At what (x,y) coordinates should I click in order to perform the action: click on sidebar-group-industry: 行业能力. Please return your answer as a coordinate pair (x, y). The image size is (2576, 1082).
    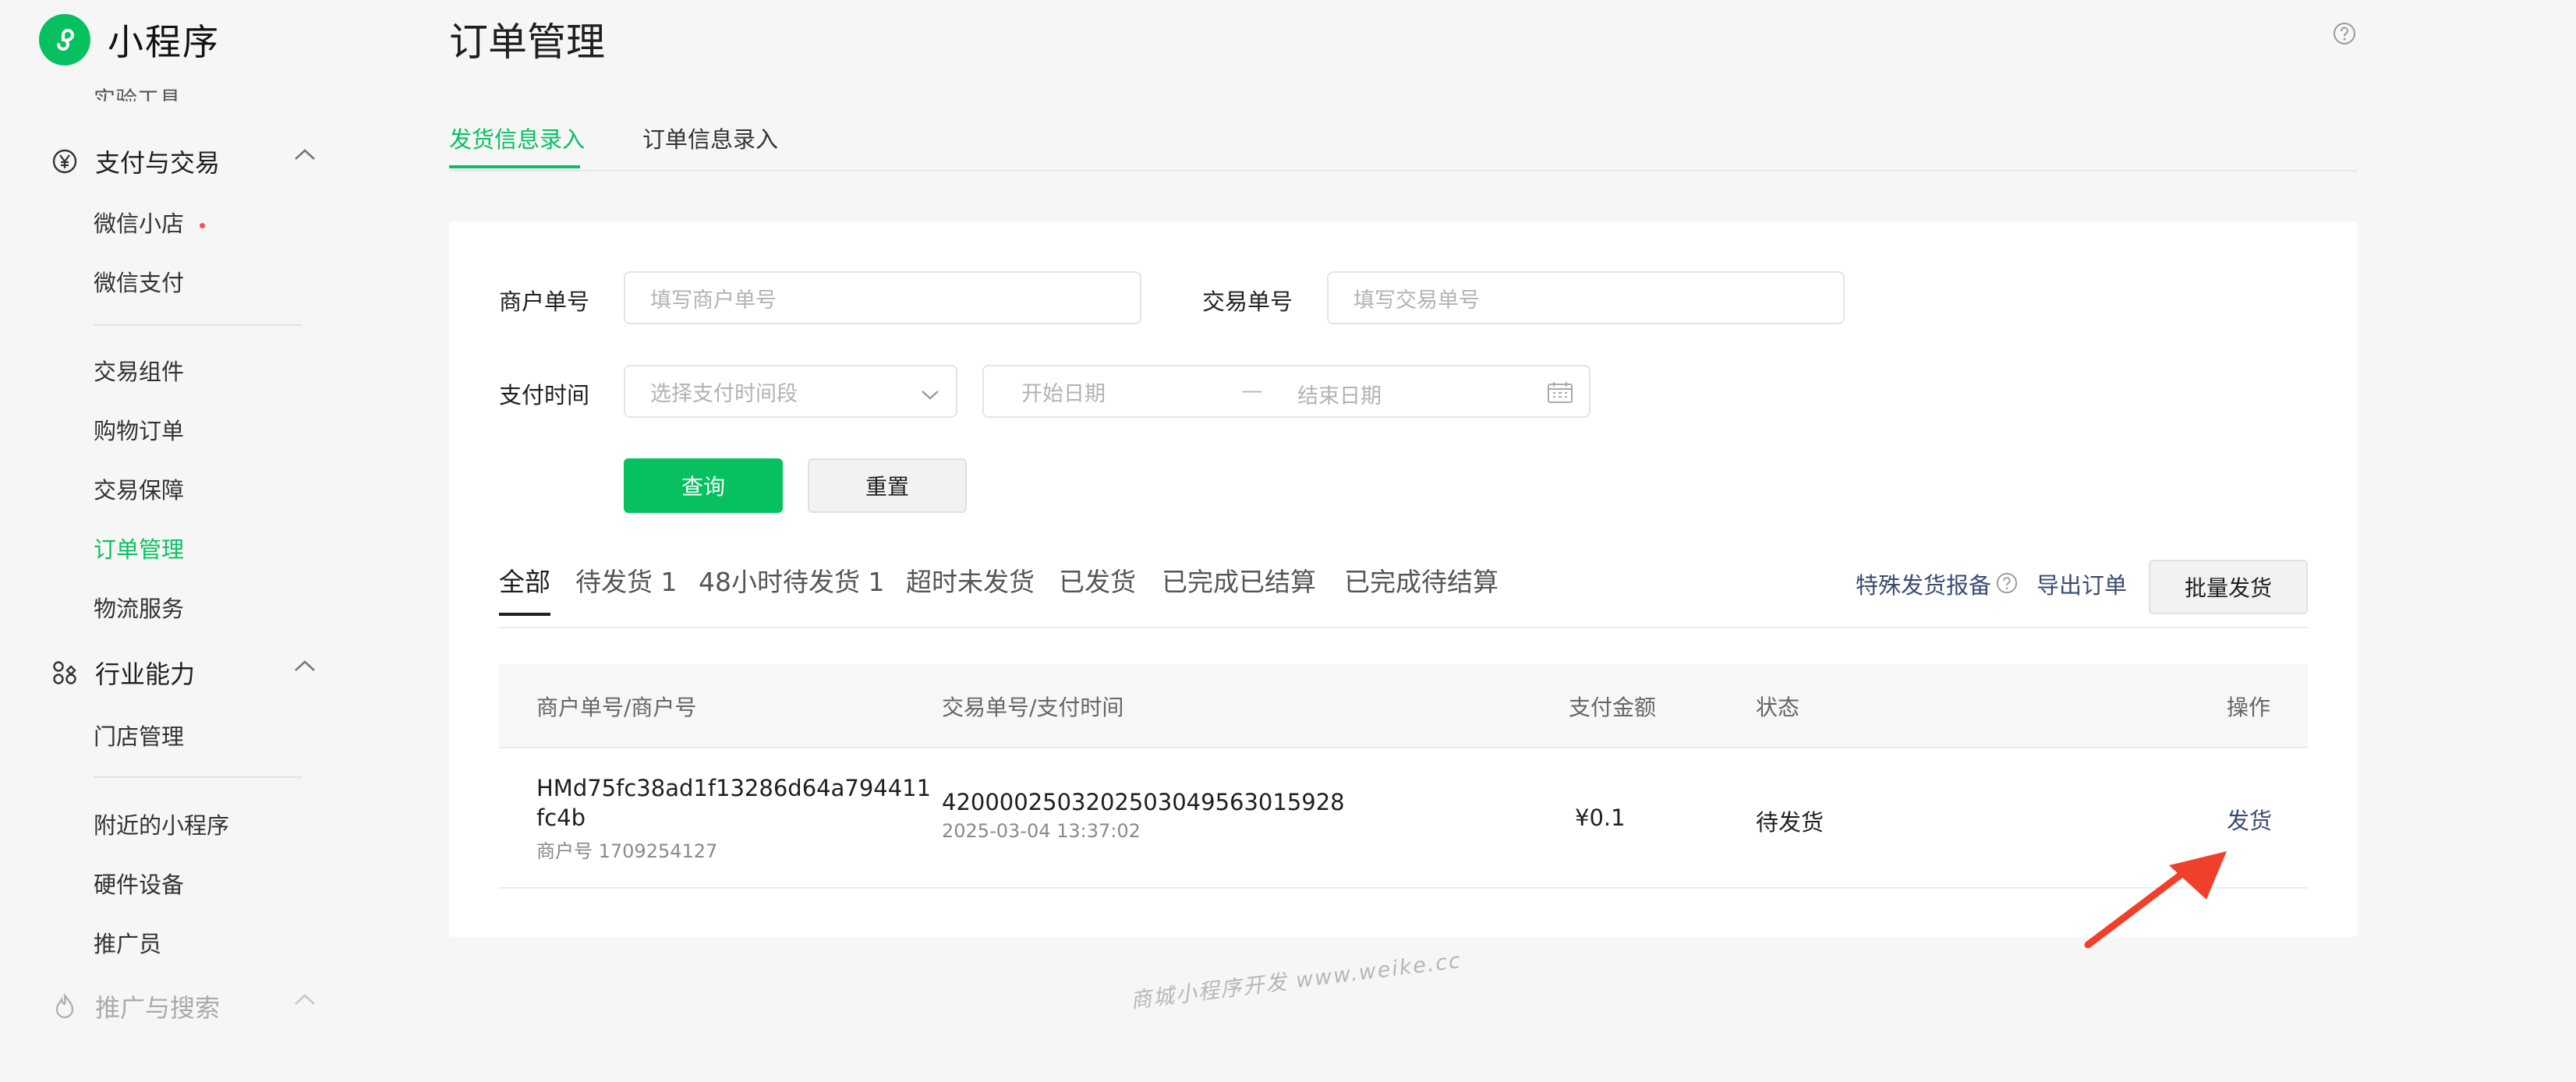
    Looking at the image, I should click on (184, 673).